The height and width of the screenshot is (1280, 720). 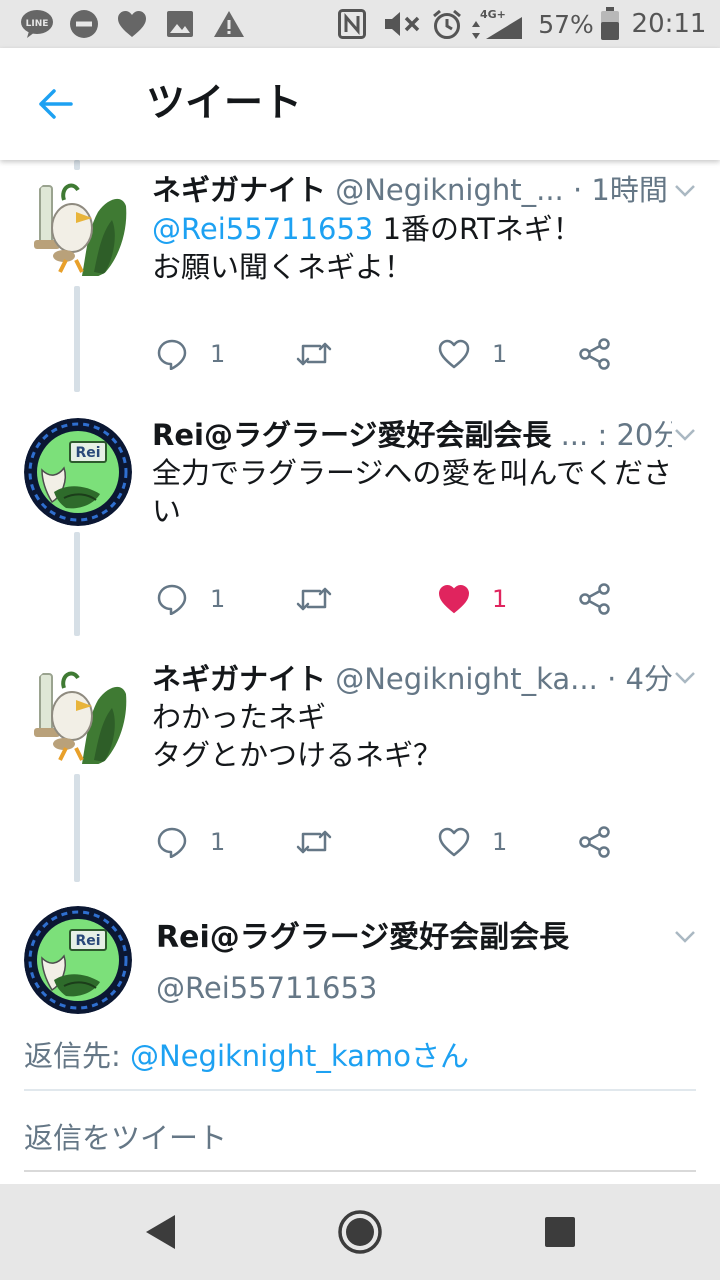 I want to click on heart-icon, so click(x=132, y=24).